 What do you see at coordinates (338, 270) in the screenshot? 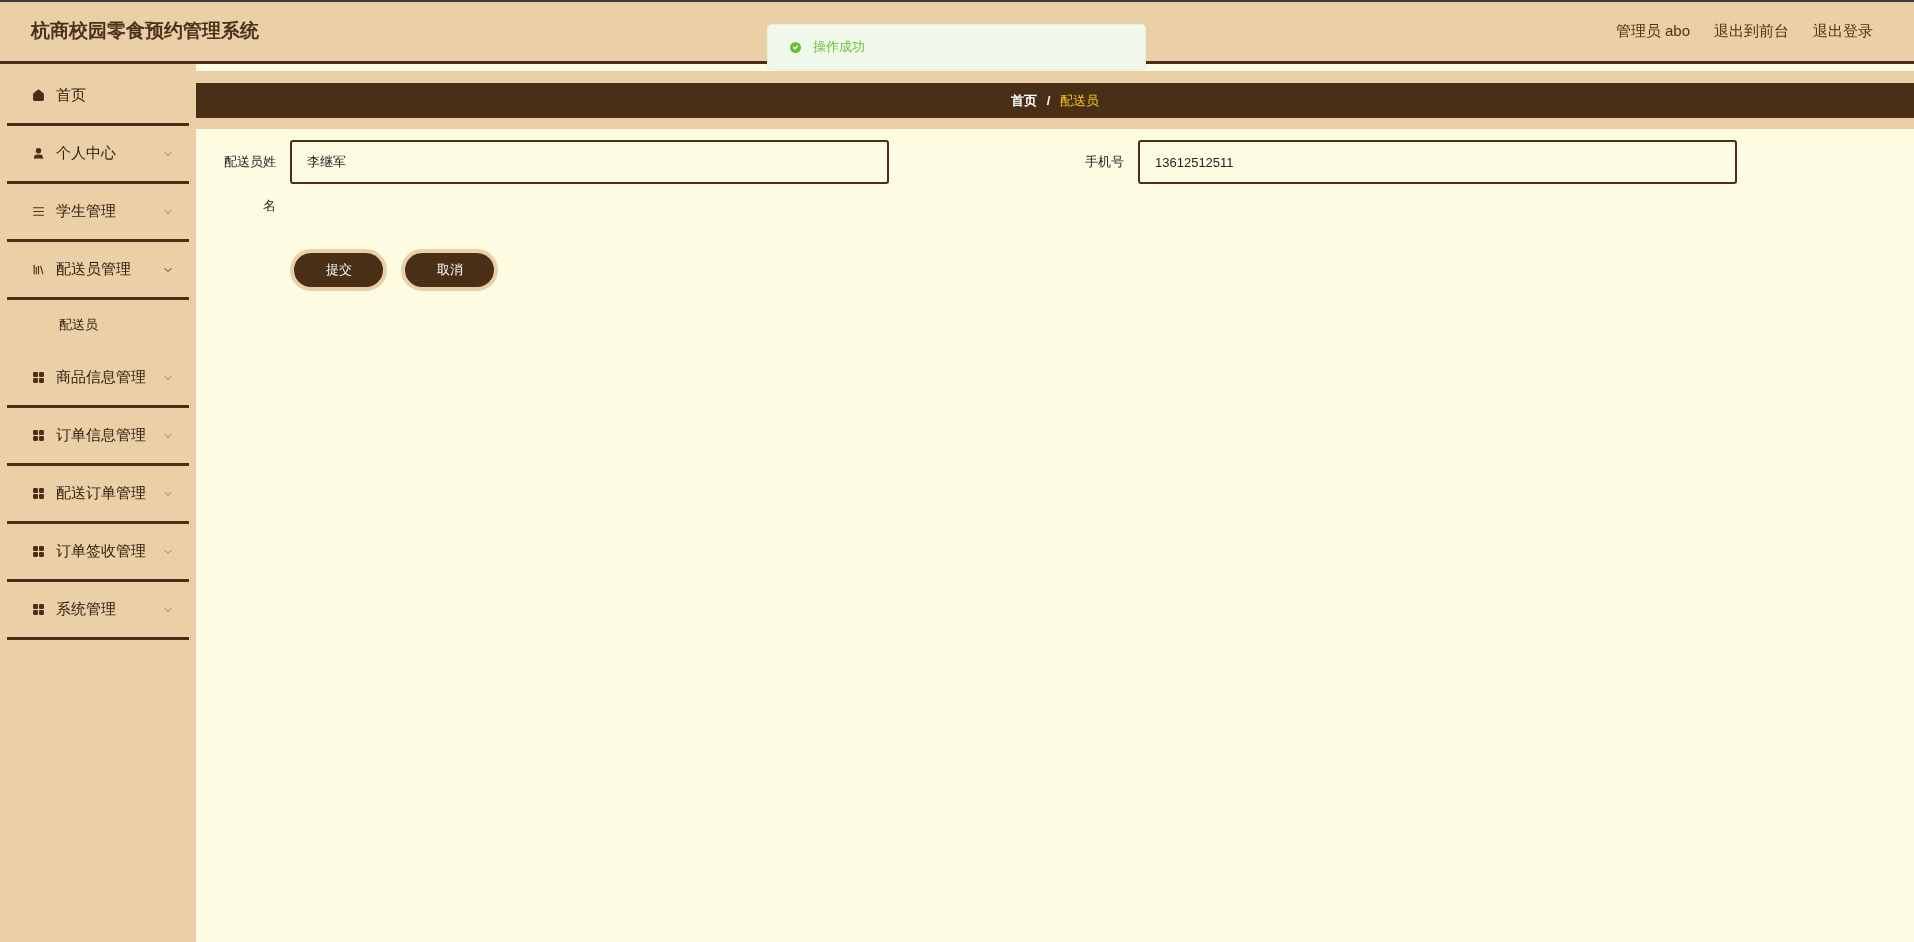
I see `form-button: 提交` at bounding box center [338, 270].